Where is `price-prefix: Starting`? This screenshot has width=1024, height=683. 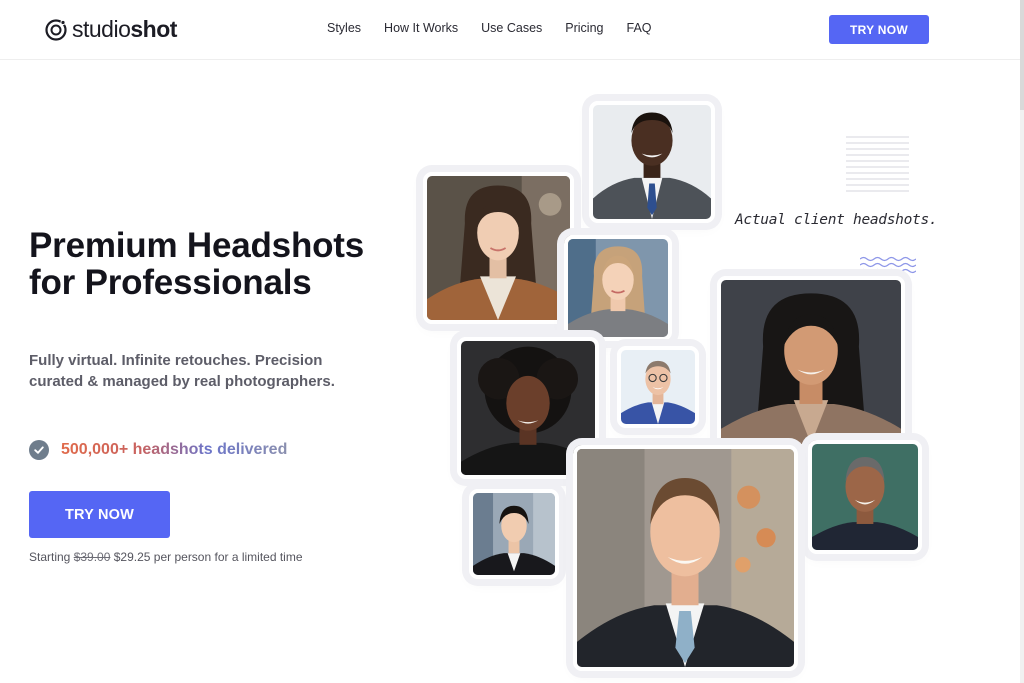 price-prefix: Starting is located at coordinates (50, 557).